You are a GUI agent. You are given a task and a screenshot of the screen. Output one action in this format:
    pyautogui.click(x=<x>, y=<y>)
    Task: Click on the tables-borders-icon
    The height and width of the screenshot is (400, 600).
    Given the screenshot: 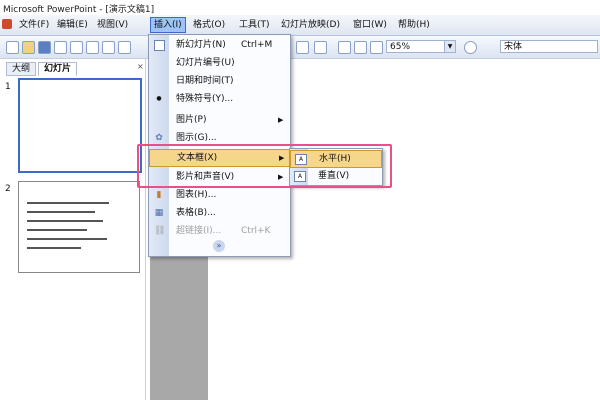 What is the action you would take?
    pyautogui.click(x=344, y=47)
    